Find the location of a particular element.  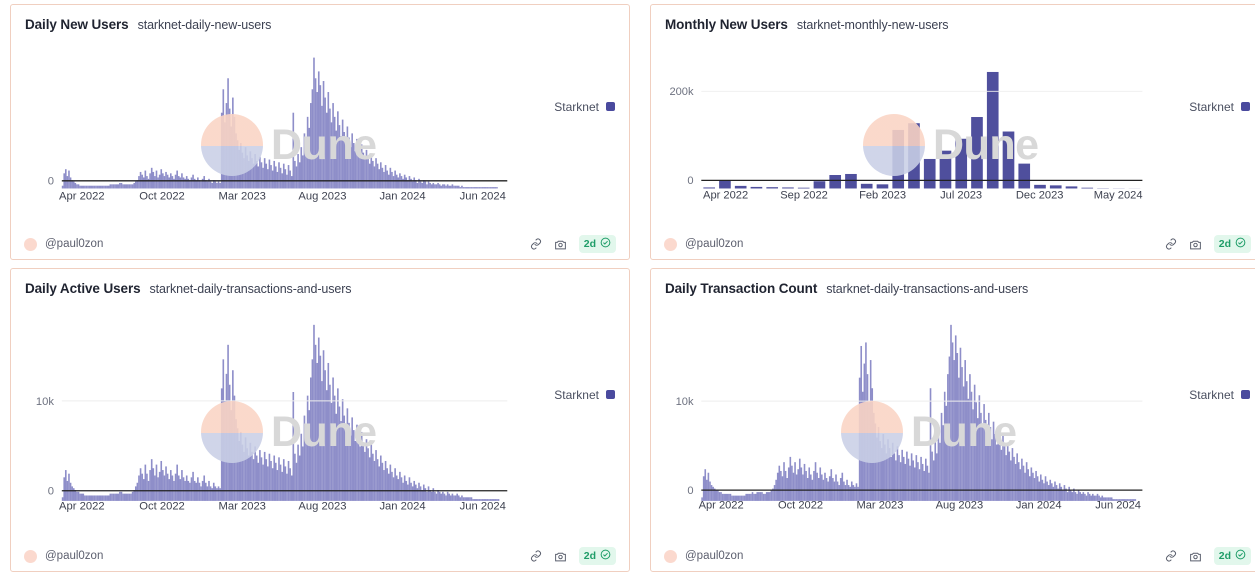

panel-subtitle: starknet-daily-new-users is located at coordinates (205, 25).